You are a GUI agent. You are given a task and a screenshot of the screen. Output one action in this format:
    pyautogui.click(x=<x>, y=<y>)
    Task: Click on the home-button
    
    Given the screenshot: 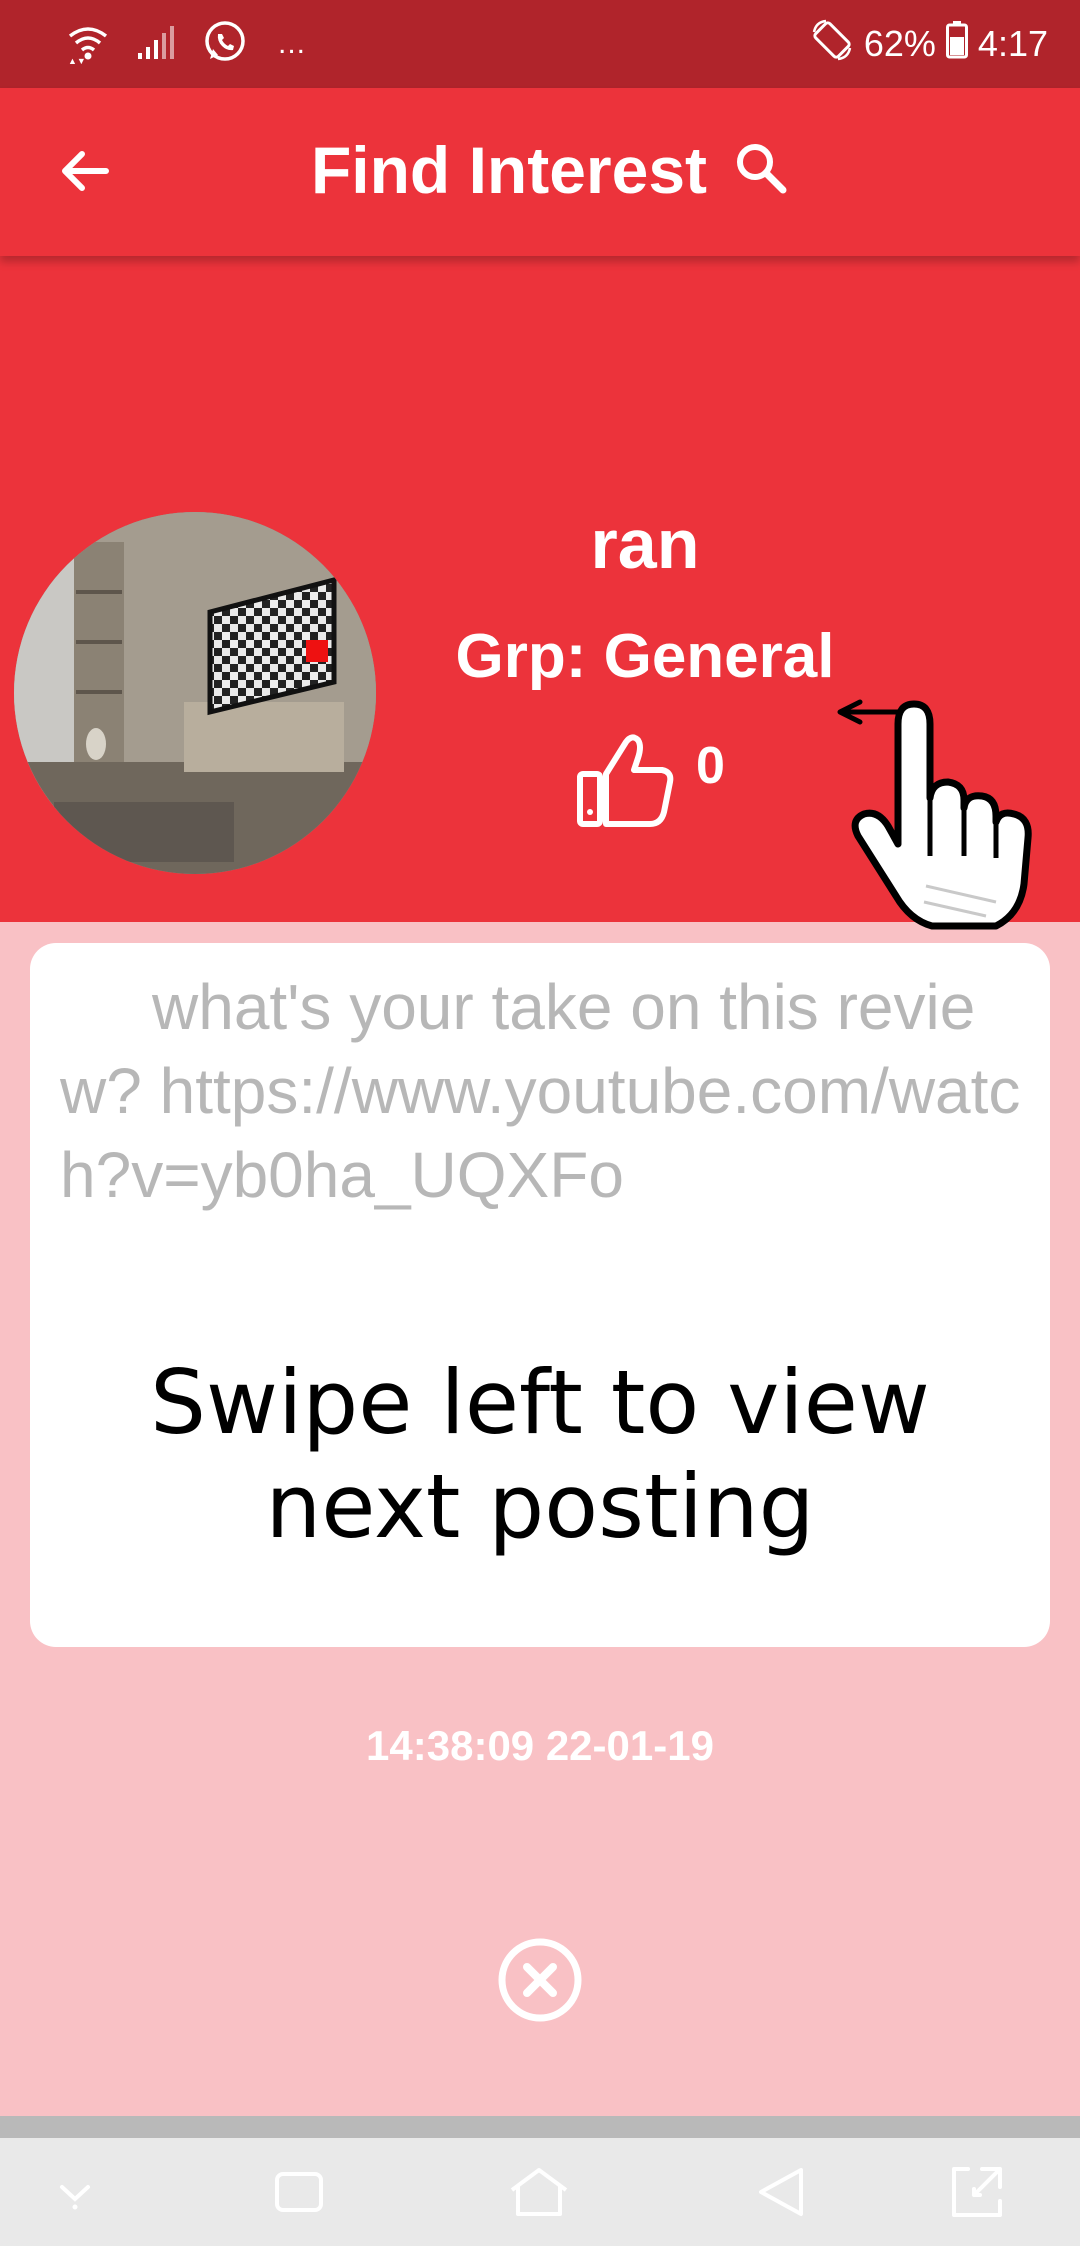 What is the action you would take?
    pyautogui.click(x=539, y=2192)
    